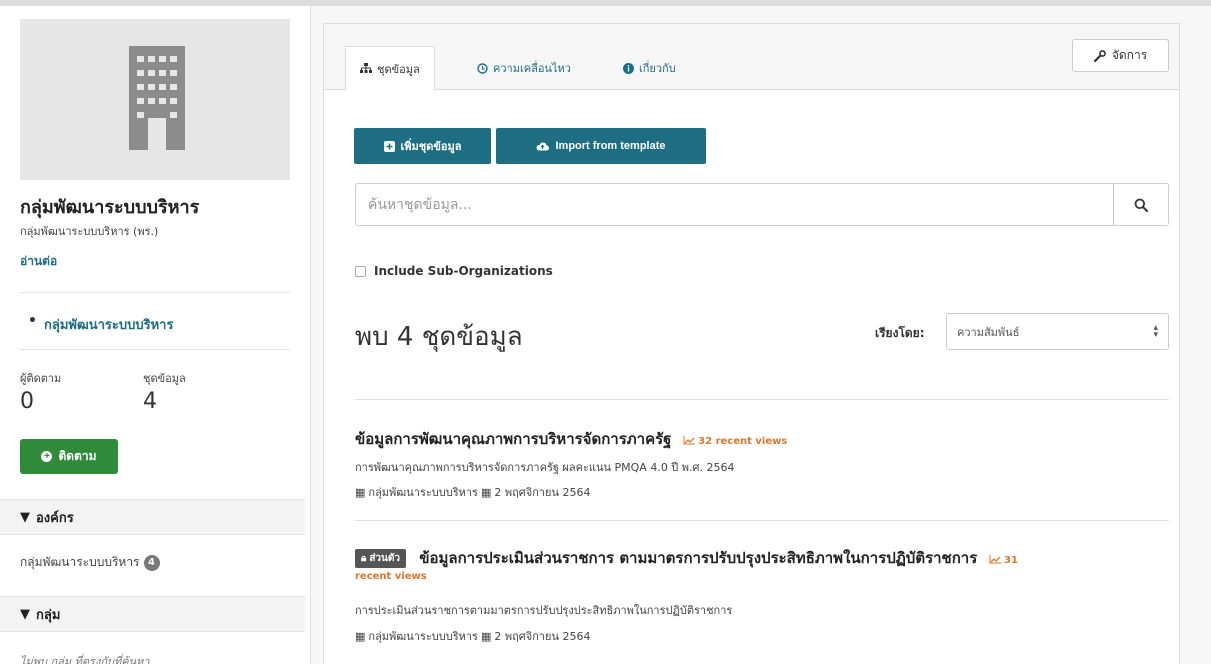  I want to click on plus-circle-icon: +, so click(47, 456).